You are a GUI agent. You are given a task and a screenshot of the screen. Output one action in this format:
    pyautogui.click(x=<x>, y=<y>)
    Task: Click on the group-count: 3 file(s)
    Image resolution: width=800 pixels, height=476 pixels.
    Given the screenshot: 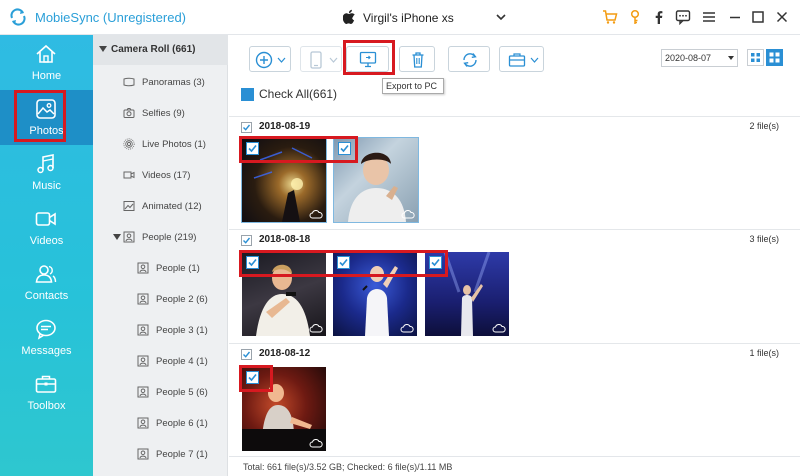 What is the action you would take?
    pyautogui.click(x=764, y=239)
    